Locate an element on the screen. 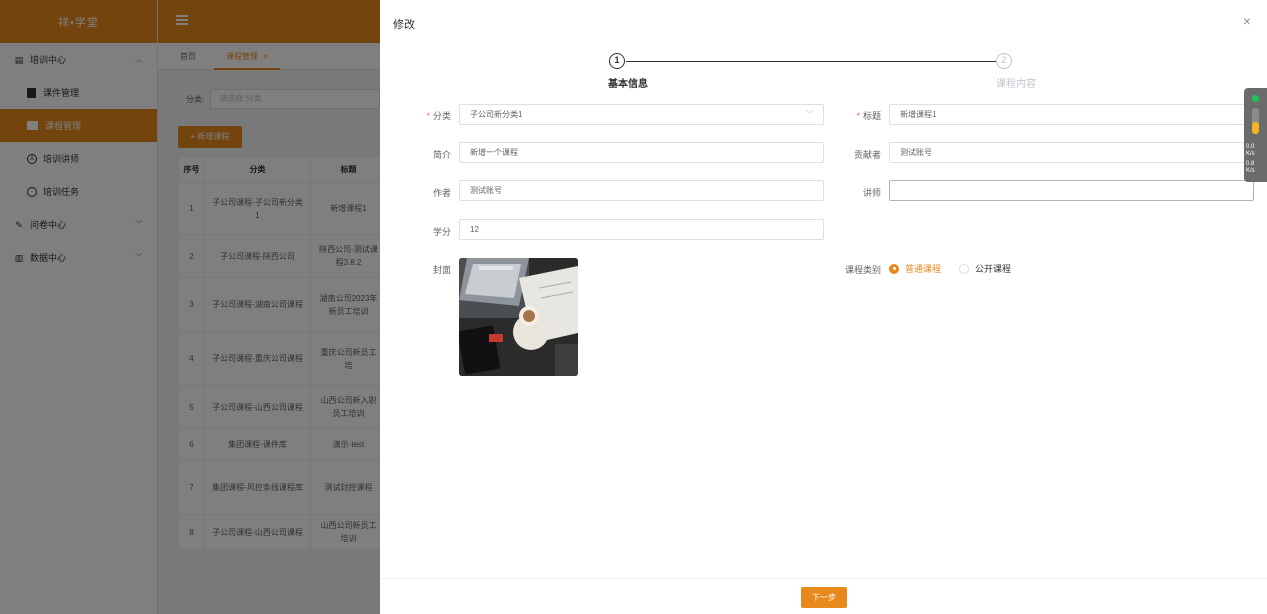 The height and width of the screenshot is (614, 1267). step-1-label: 基本信息 is located at coordinates (628, 84).